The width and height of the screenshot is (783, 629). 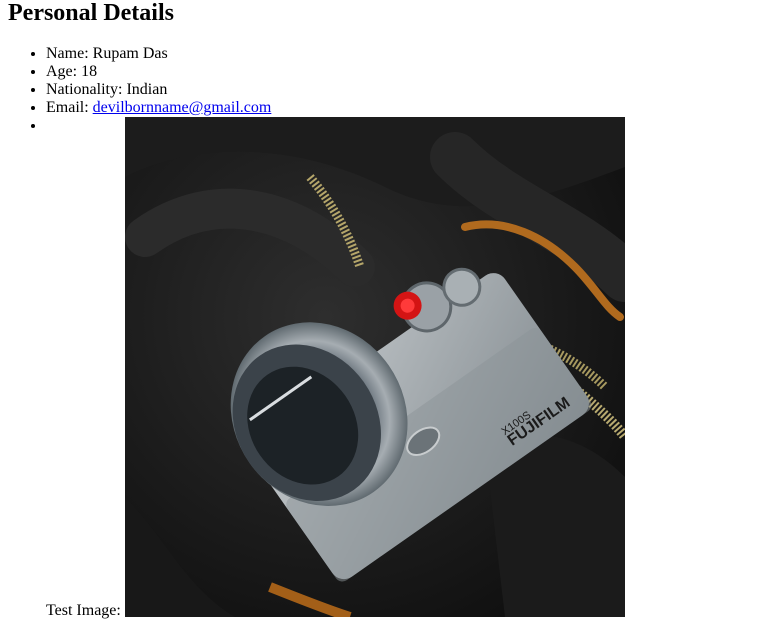 I want to click on list-item-nationality: Nationality: Indian, so click(x=410, y=90).